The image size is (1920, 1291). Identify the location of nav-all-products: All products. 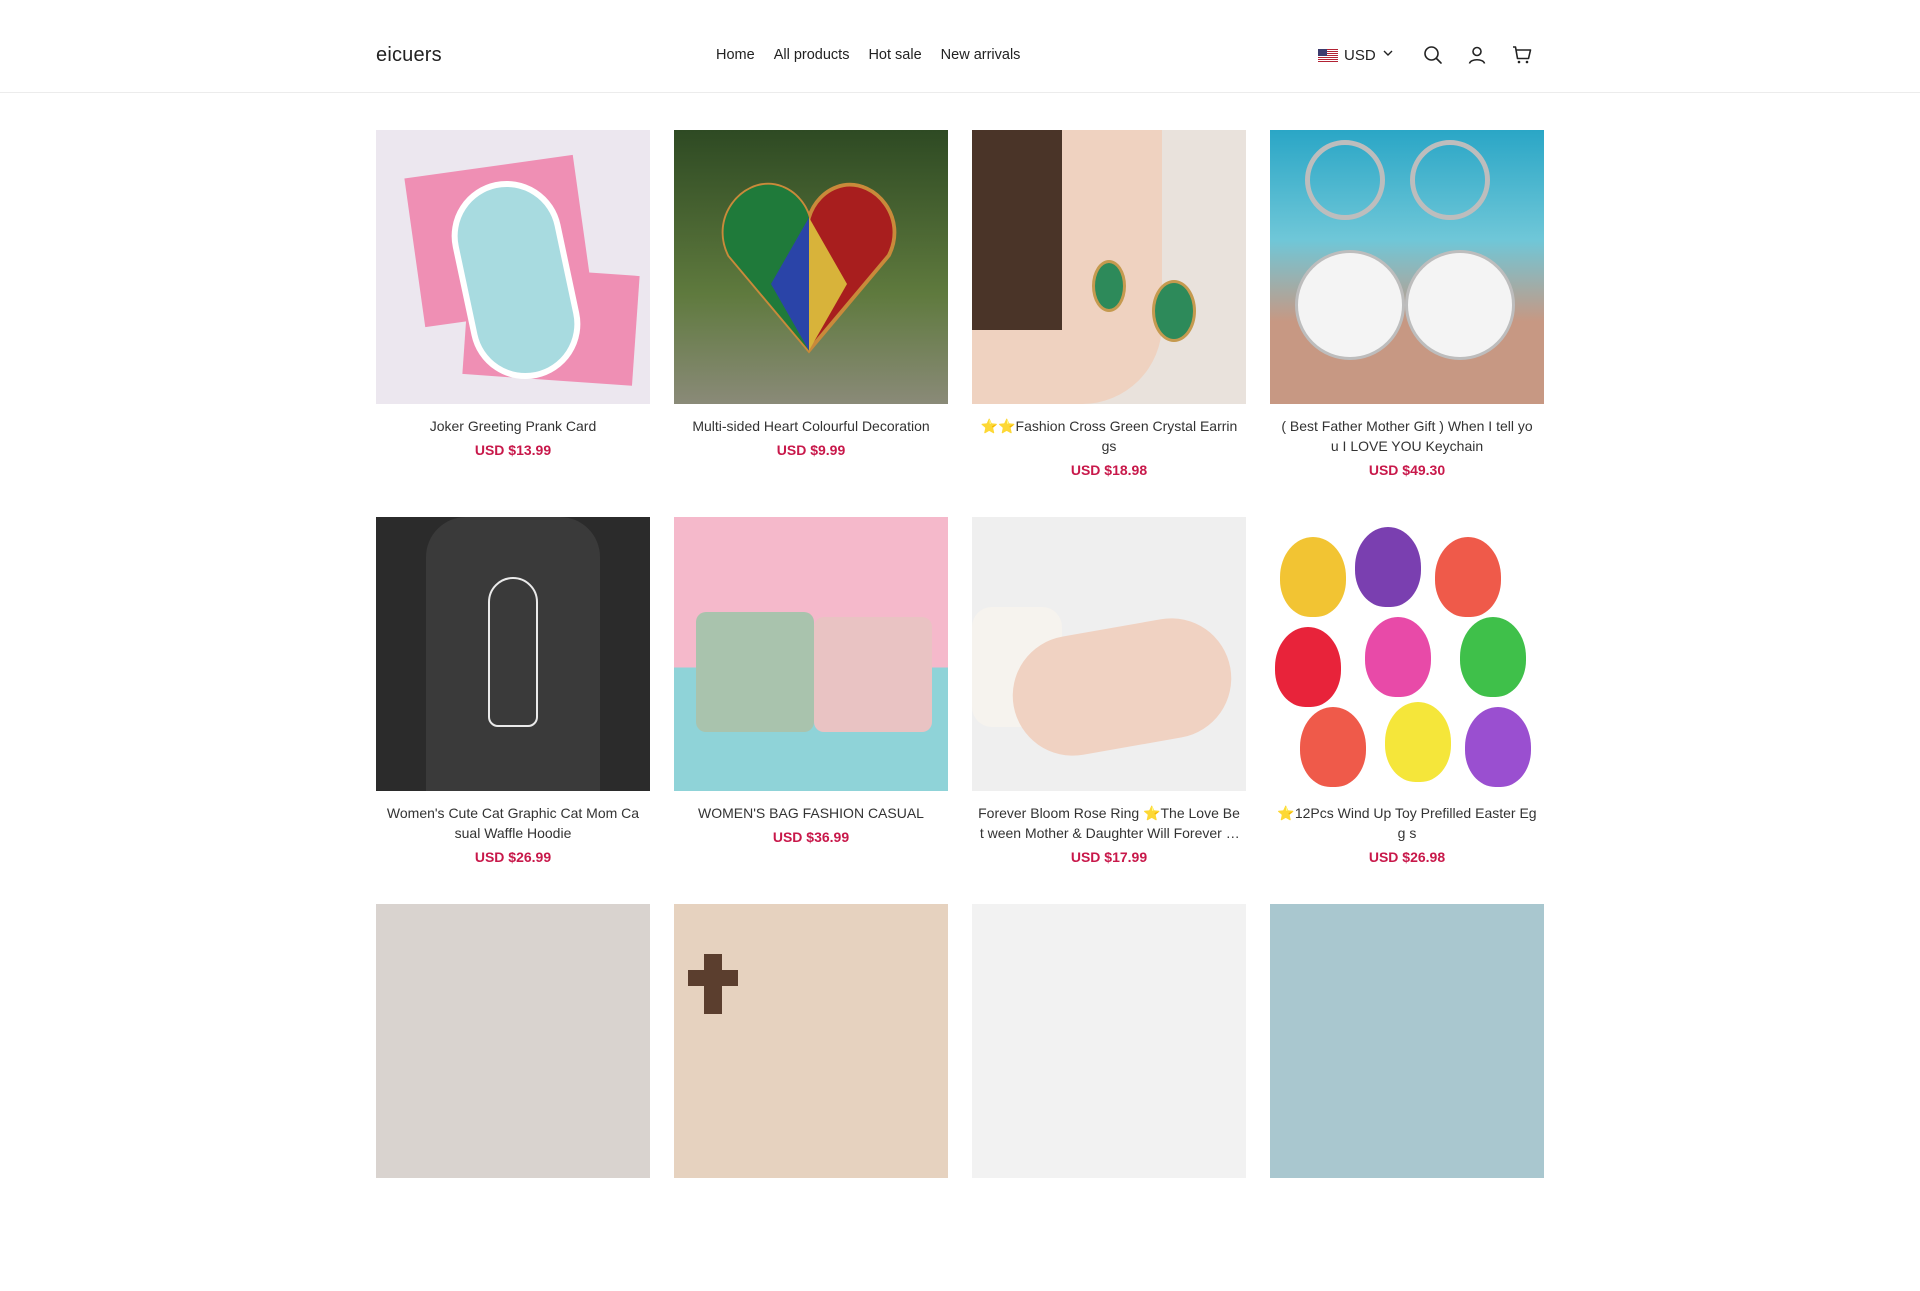
(812, 55).